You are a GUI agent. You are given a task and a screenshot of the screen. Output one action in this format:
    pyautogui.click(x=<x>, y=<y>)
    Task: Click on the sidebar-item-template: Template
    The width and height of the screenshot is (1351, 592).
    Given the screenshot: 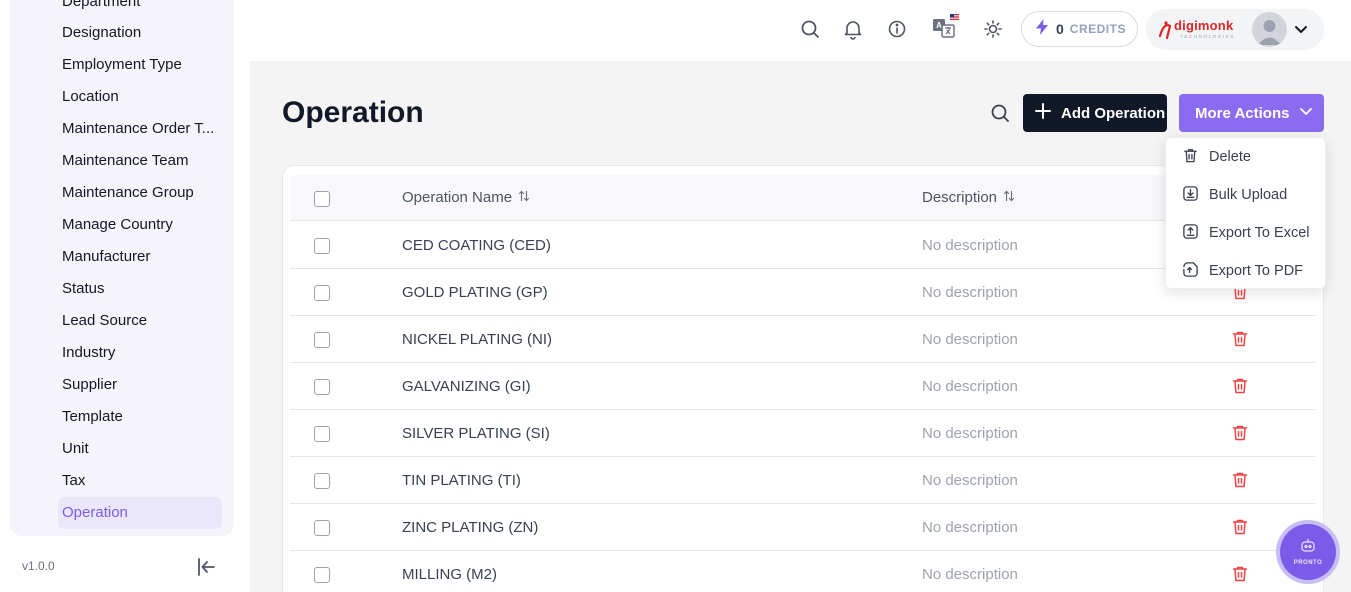 What is the action you would take?
    pyautogui.click(x=140, y=417)
    